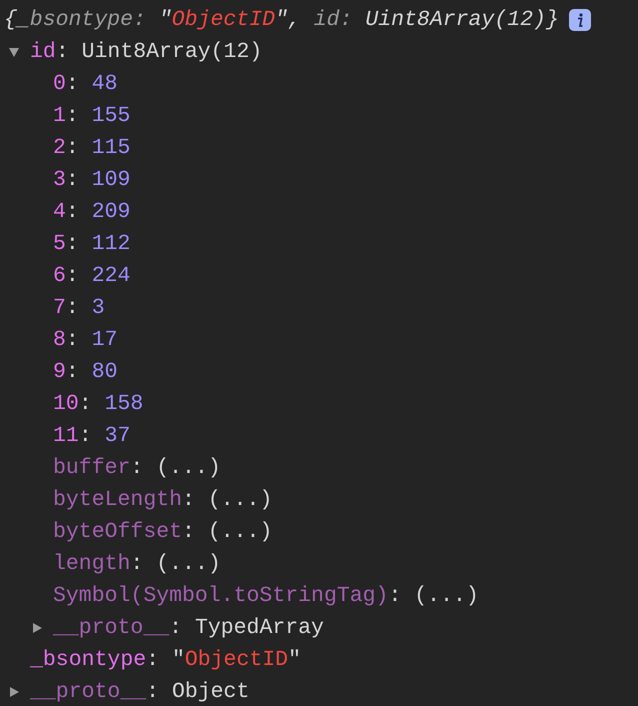 This screenshot has width=638, height=706. I want to click on property-entry: 7: 3, so click(79, 308).